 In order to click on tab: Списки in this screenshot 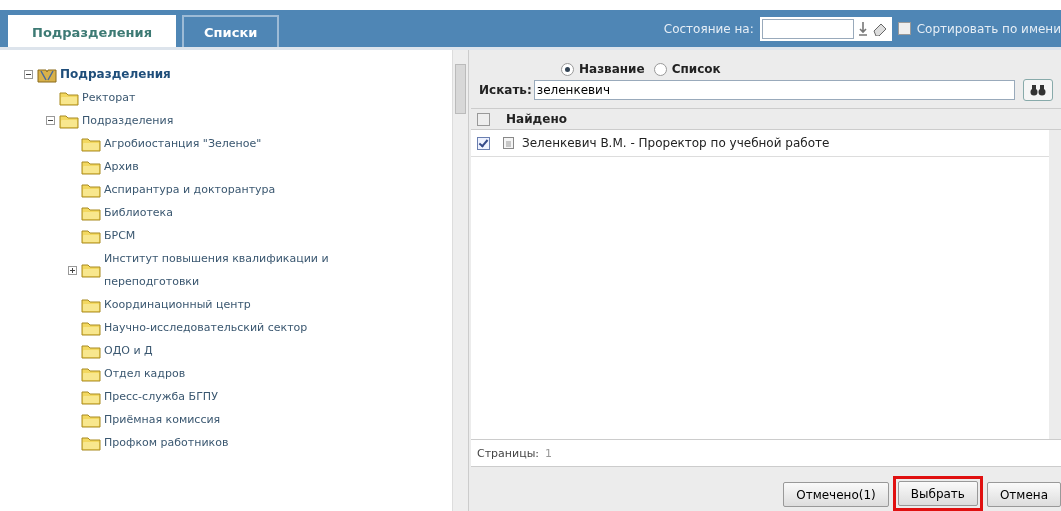, I will do `click(231, 31)`.